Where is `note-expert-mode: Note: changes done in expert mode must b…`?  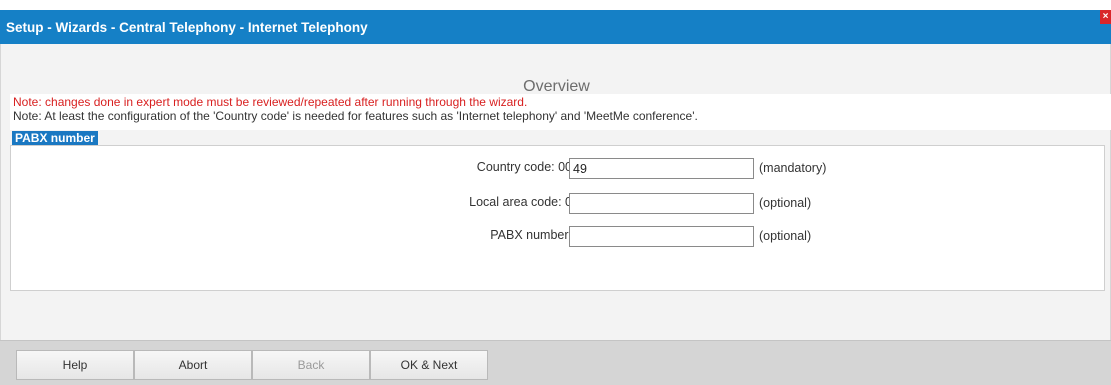 note-expert-mode: Note: changes done in expert mode must b… is located at coordinates (270, 102).